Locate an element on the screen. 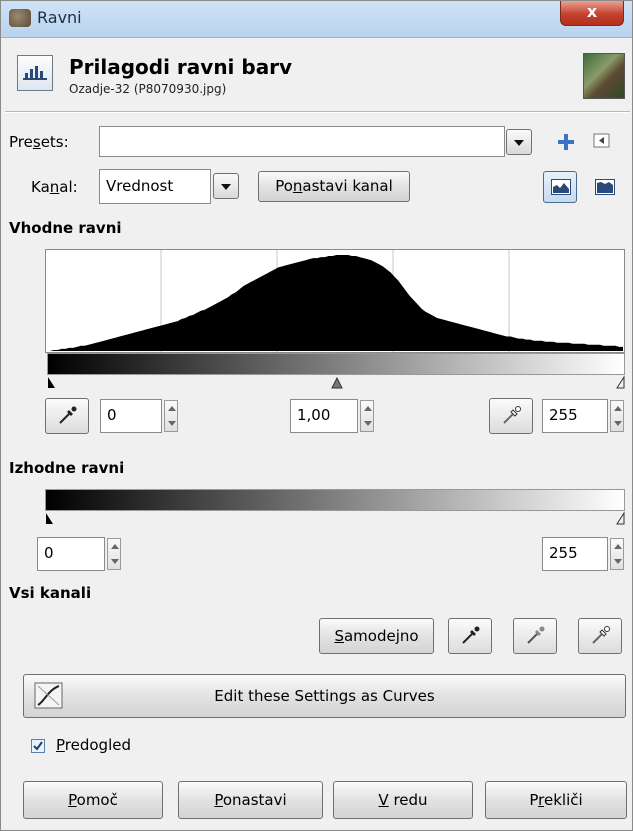 The image size is (633, 831). output-low-spin: 0 is located at coordinates (71, 554).